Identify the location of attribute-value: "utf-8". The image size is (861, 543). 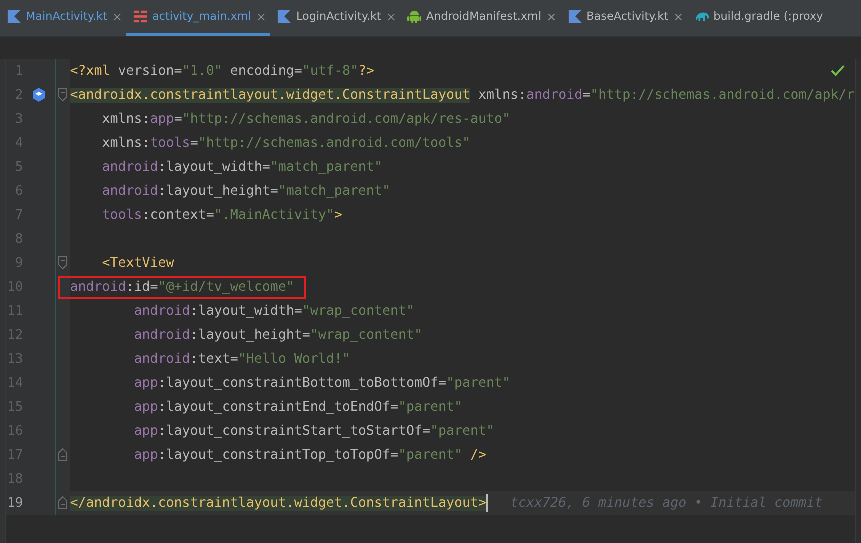
(330, 71).